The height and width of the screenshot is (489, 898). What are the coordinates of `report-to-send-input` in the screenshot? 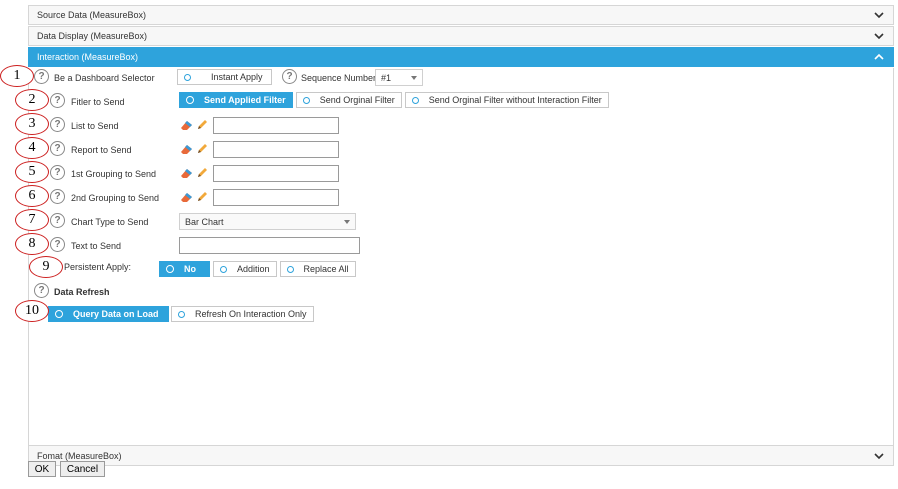 It's located at (276, 149).